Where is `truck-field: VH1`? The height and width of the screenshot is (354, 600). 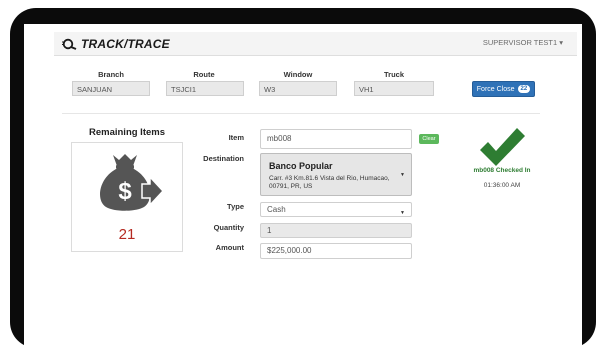 truck-field: VH1 is located at coordinates (394, 88).